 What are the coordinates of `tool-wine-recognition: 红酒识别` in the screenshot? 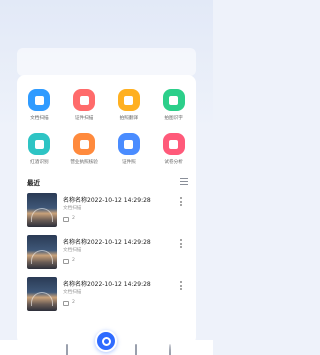 It's located at (39, 149).